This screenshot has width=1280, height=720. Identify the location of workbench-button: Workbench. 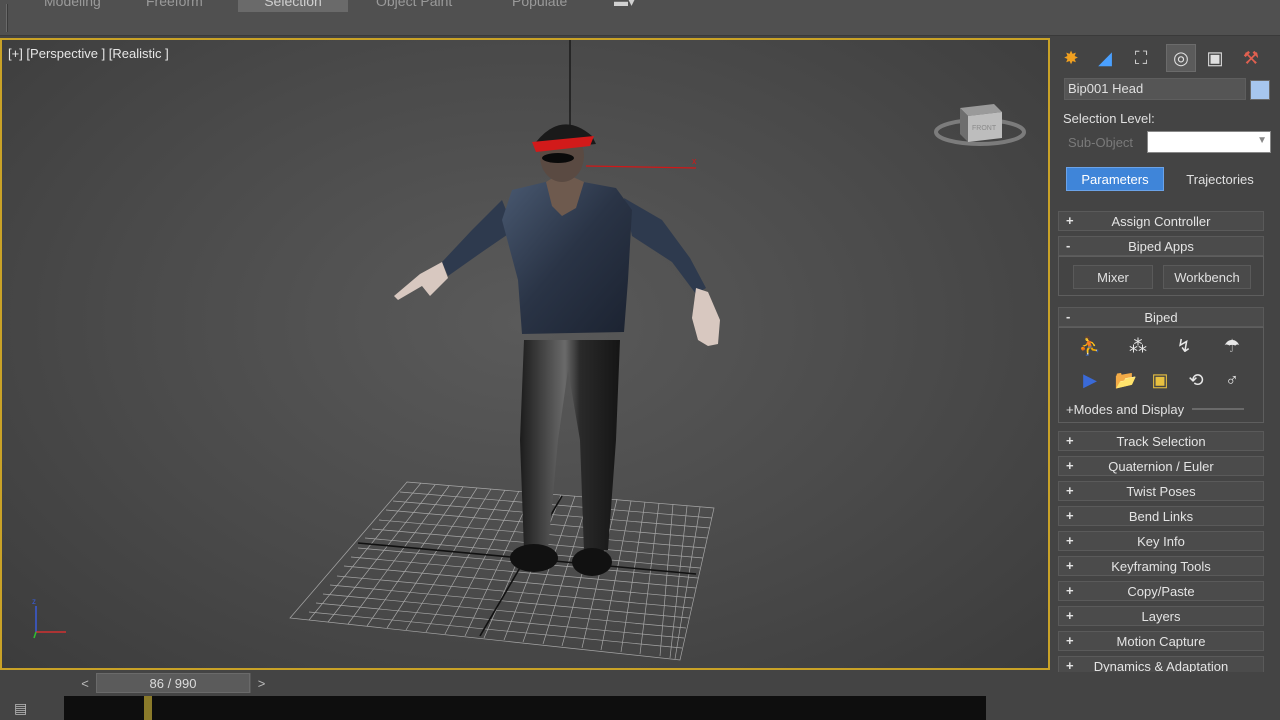
(1207, 277).